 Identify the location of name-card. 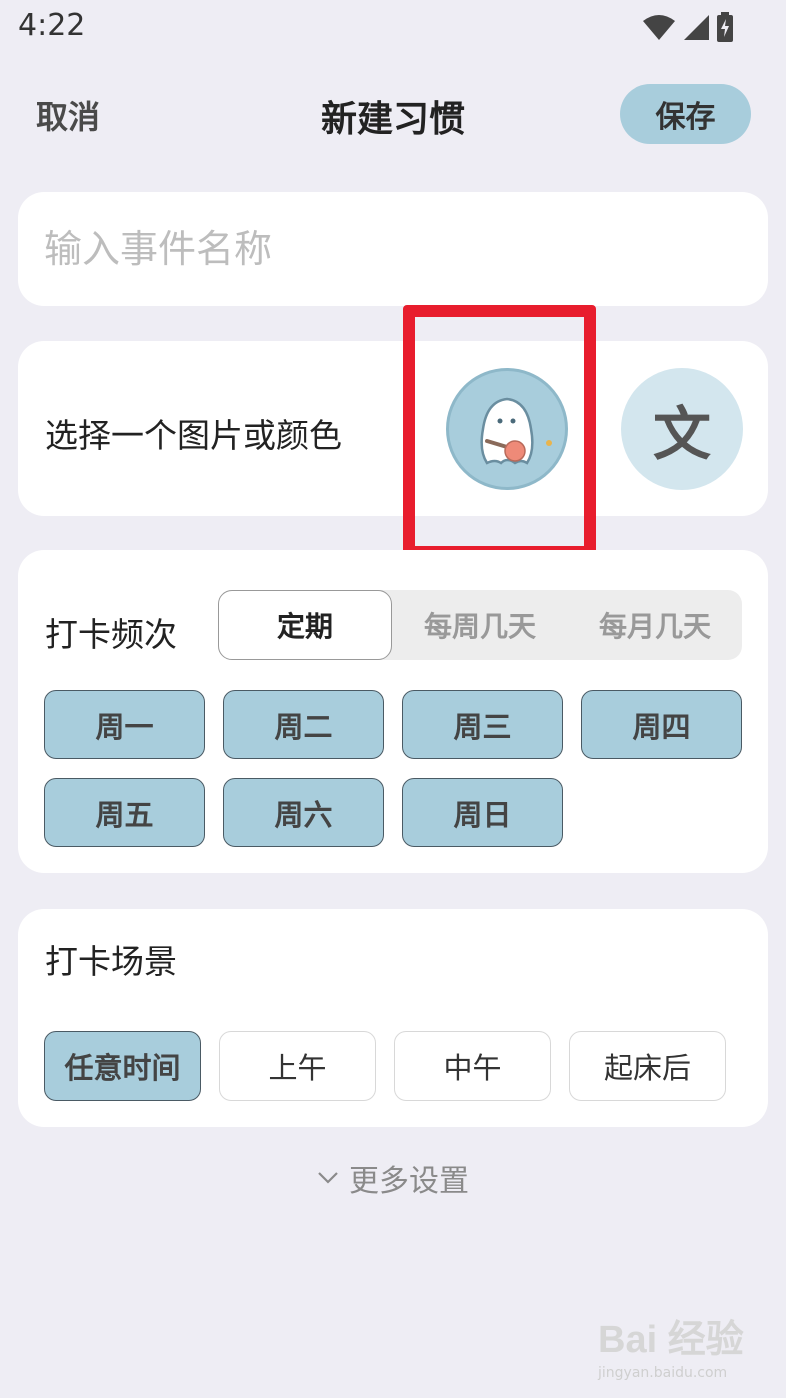
(393, 249).